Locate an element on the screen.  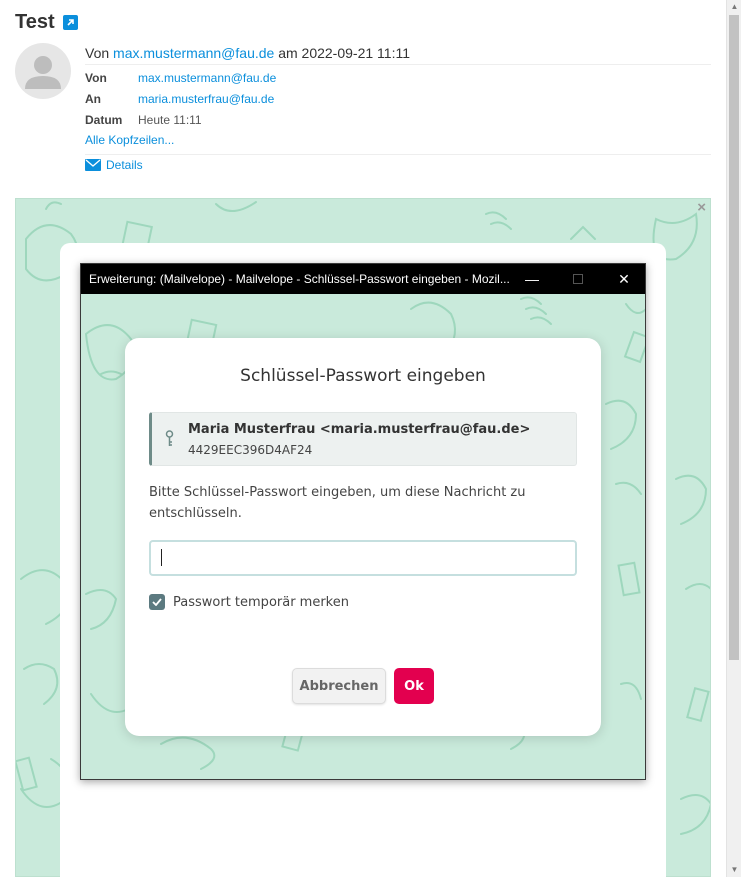
checkbox-checked-icon is located at coordinates (157, 602).